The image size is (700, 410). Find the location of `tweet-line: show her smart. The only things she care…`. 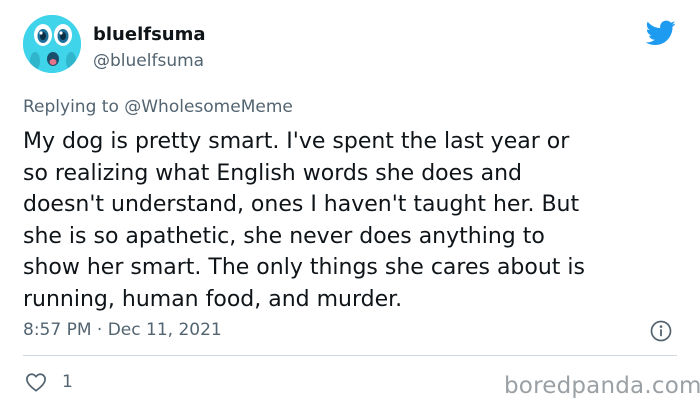

tweet-line: show her smart. The only things she care… is located at coordinates (304, 267).